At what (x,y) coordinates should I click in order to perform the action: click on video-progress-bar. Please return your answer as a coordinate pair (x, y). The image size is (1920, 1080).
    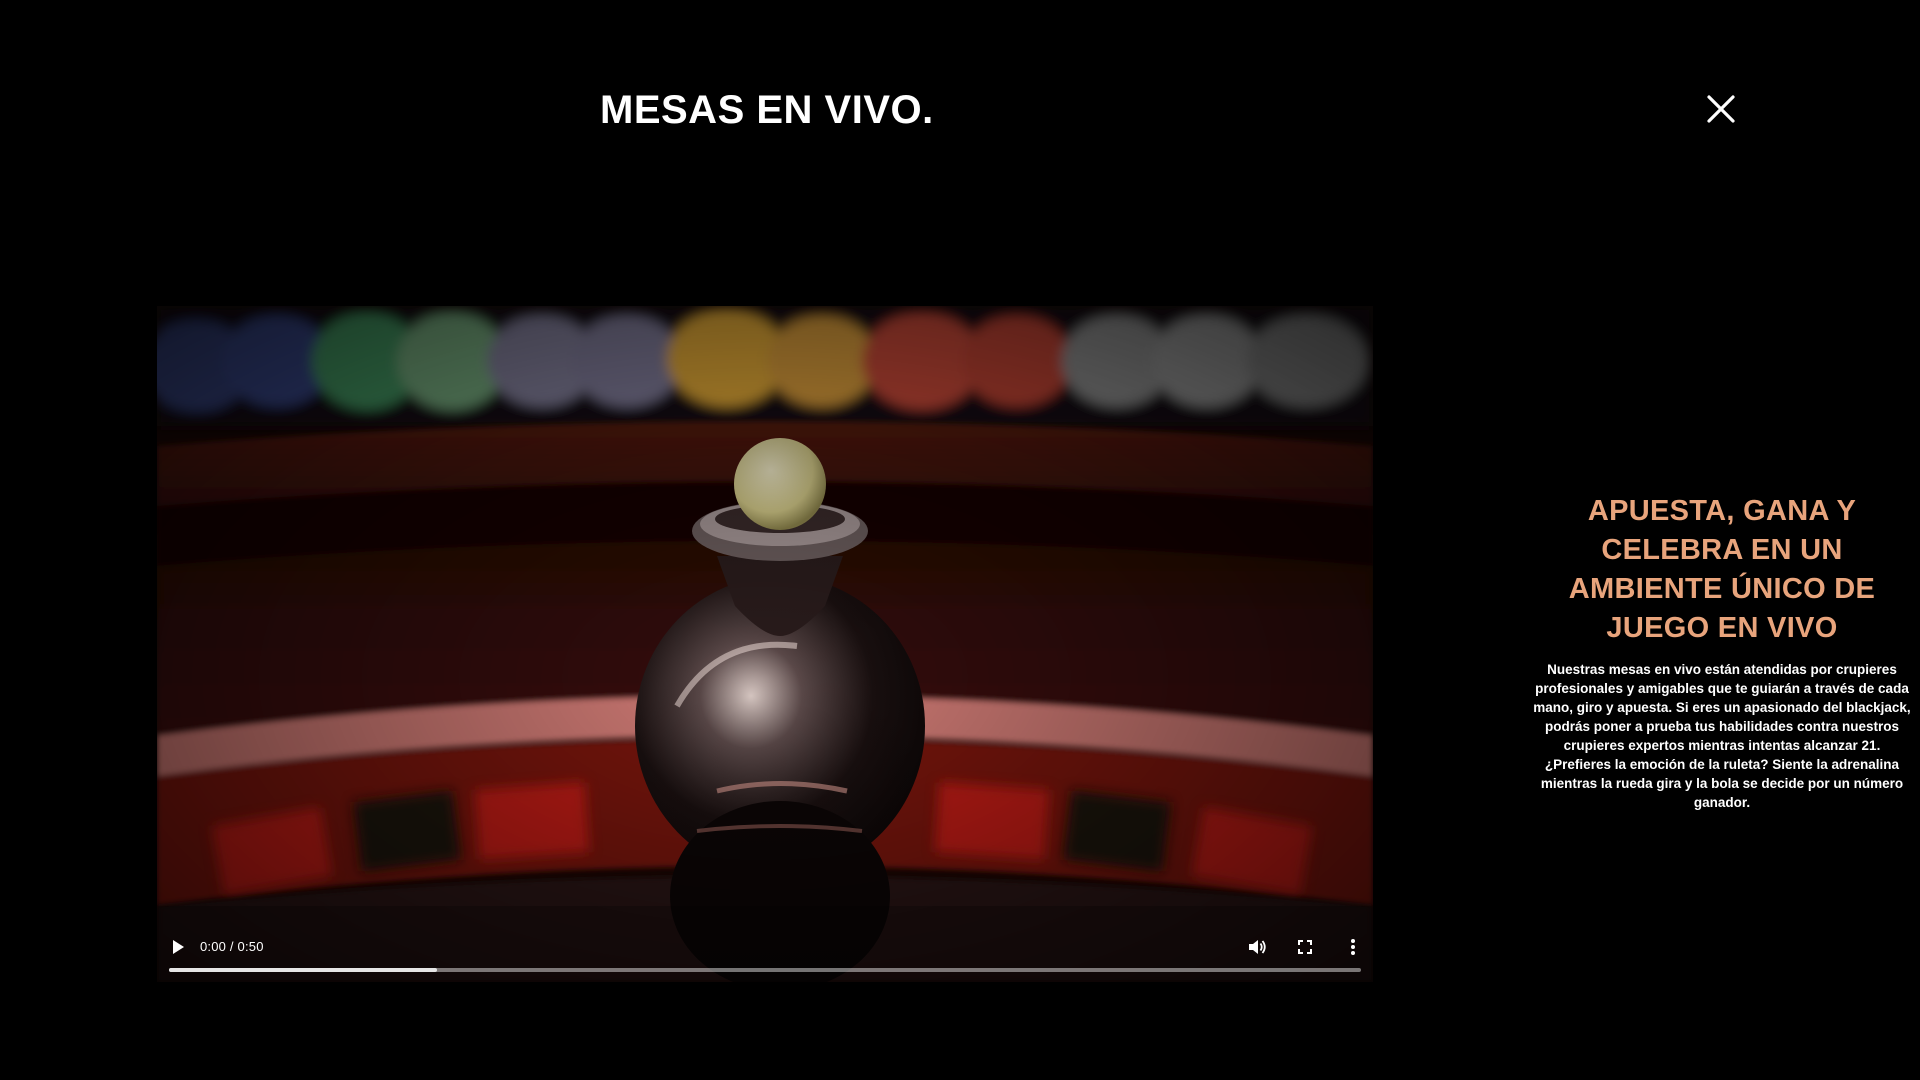
    Looking at the image, I should click on (765, 970).